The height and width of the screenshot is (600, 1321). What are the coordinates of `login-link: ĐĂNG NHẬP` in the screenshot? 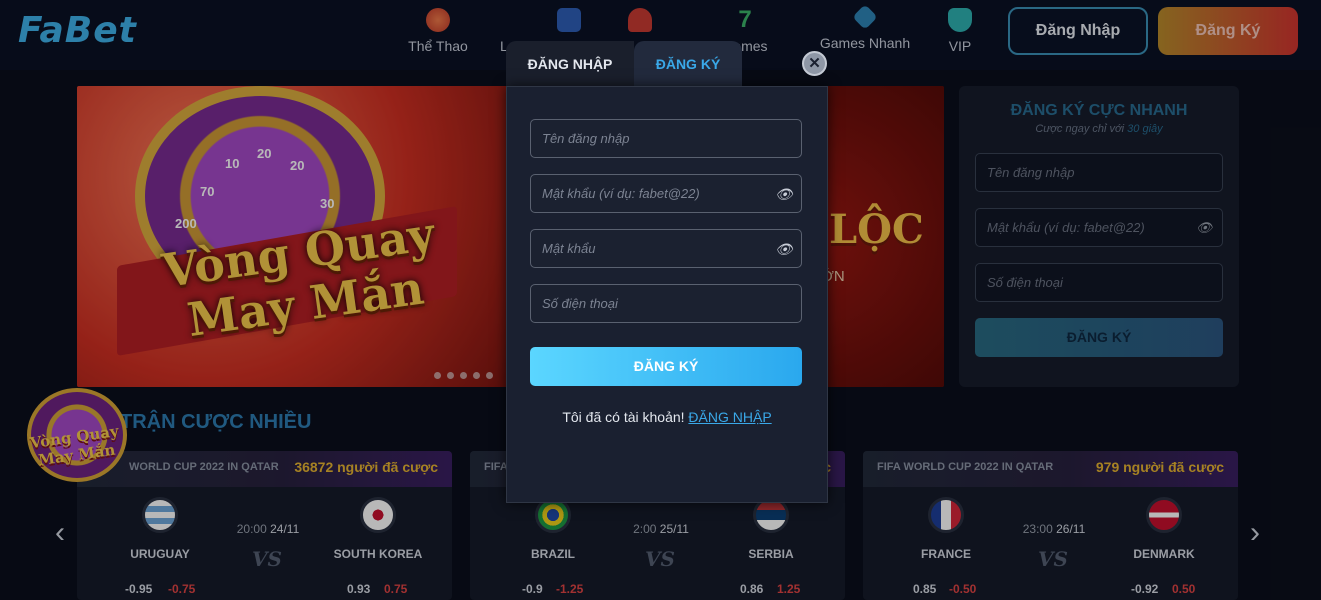 It's located at (729, 417).